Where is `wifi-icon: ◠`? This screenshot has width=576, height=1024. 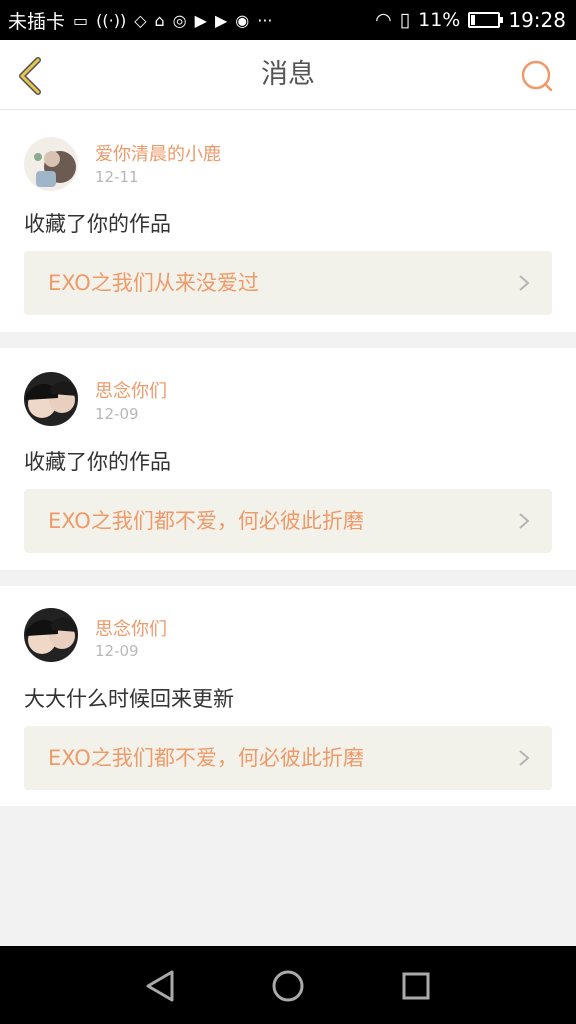
wifi-icon: ◠ is located at coordinates (383, 20).